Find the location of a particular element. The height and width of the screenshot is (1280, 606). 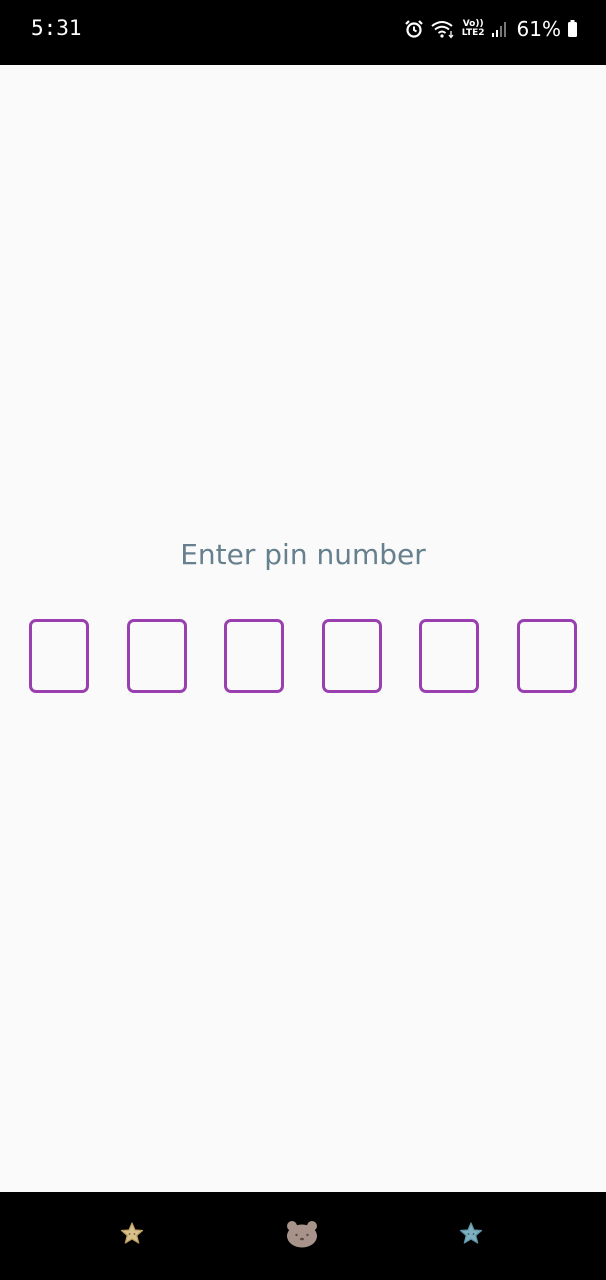

star-right-icon is located at coordinates (471, 1236).